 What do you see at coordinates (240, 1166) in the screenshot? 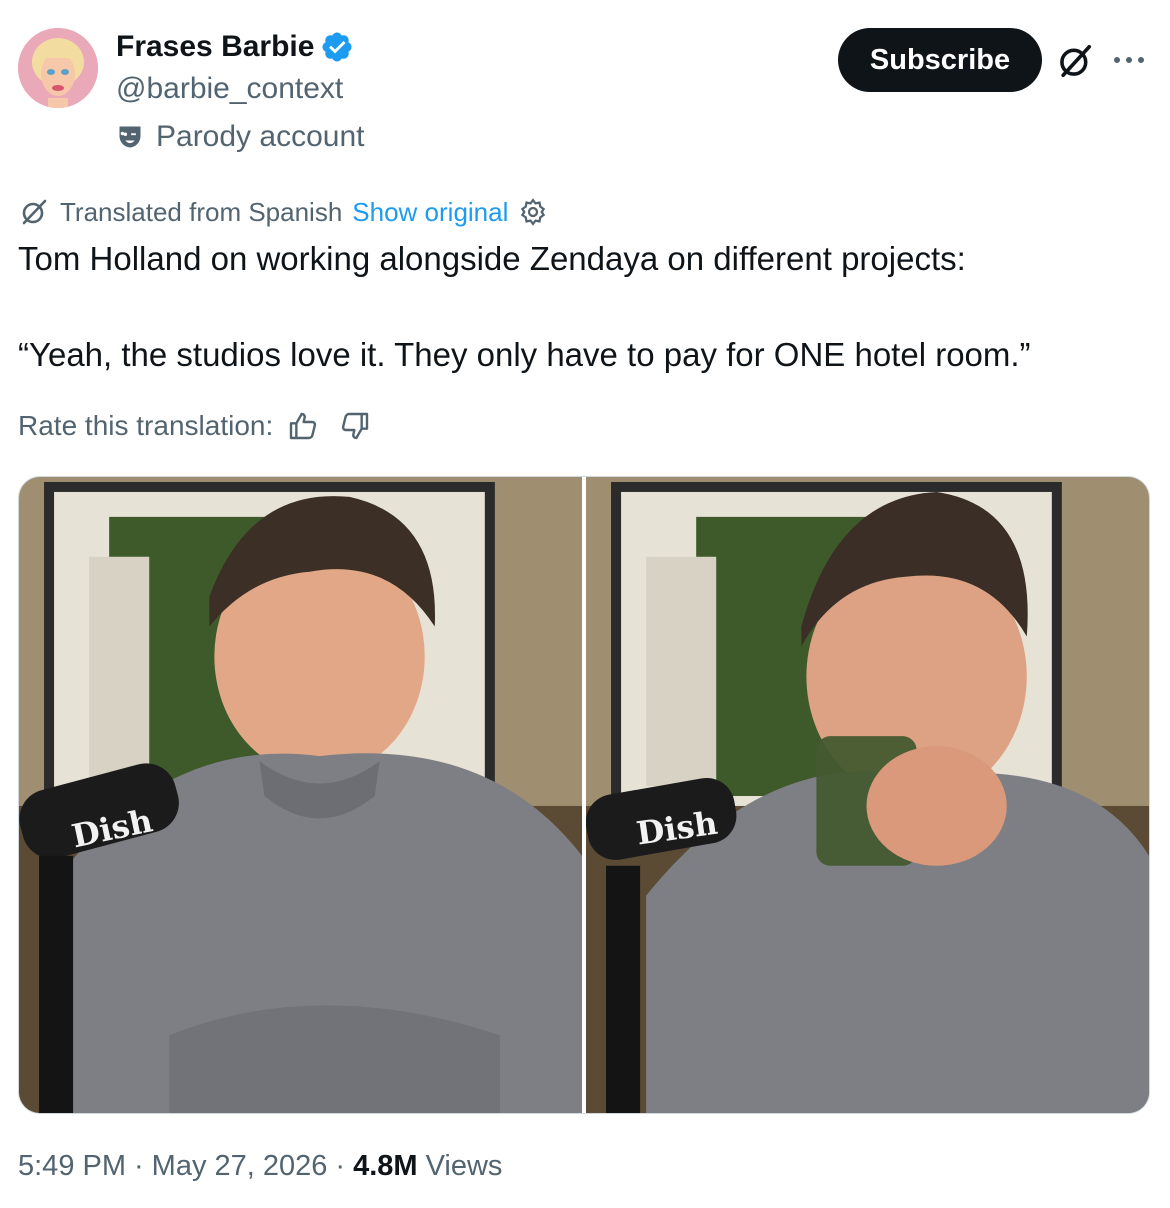
I see `tweet-date: May 27, 2026` at bounding box center [240, 1166].